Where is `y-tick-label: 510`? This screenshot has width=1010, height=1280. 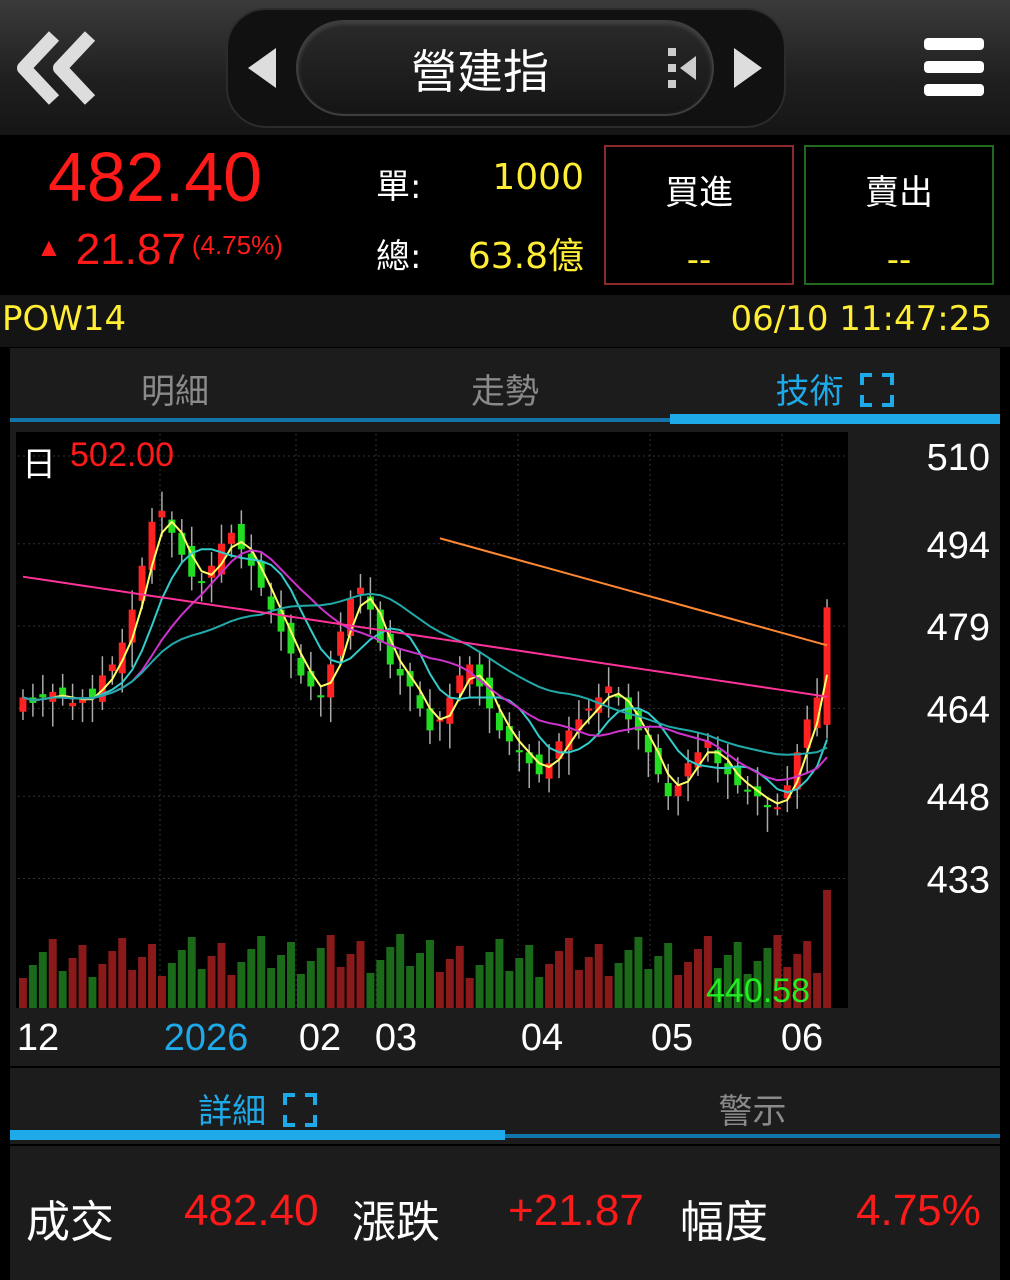 y-tick-label: 510 is located at coordinates (958, 458).